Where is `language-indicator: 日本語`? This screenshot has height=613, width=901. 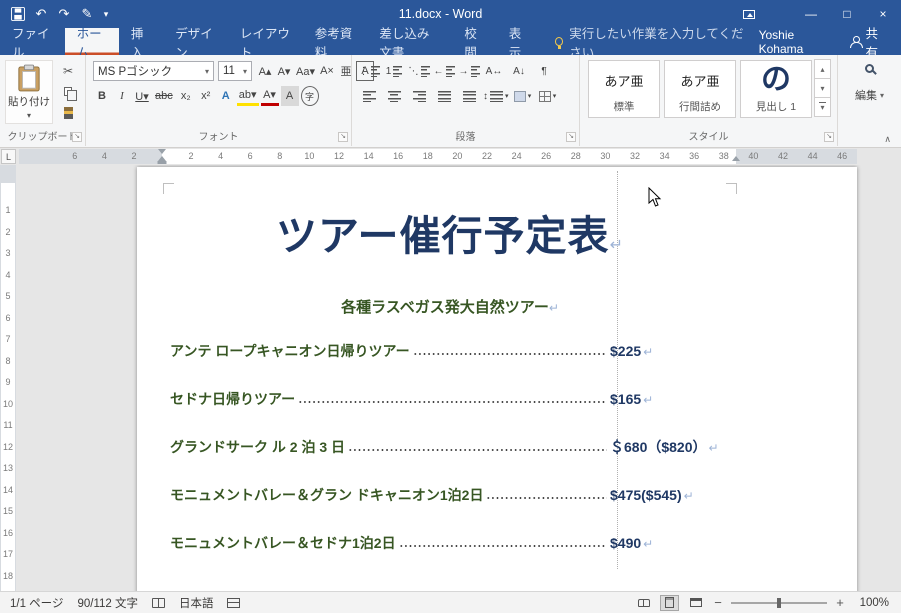
language-indicator: 日本語 is located at coordinates (196, 603).